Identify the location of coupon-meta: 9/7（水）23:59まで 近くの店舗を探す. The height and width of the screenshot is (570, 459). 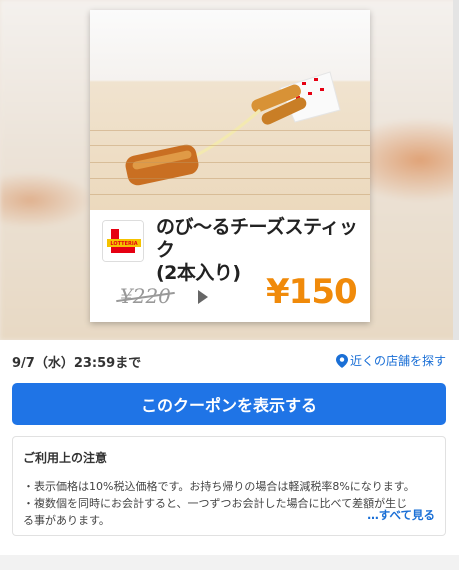
(229, 360).